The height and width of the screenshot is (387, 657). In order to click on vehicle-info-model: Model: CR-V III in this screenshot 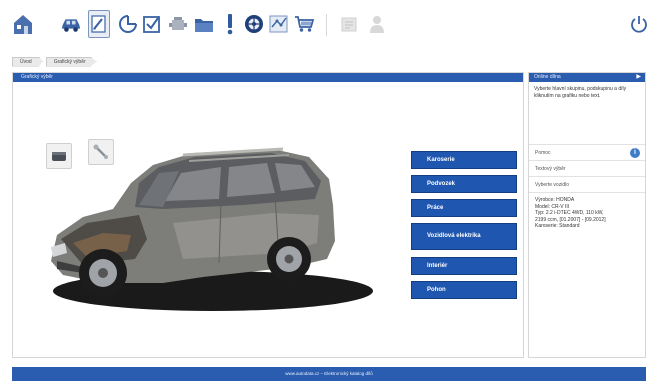, I will do `click(552, 206)`.